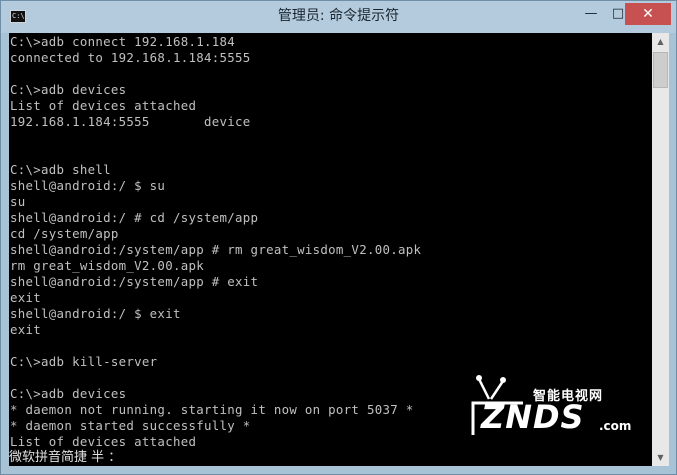  Describe the element at coordinates (648, 14) in the screenshot. I see `close-button: ✕` at that location.